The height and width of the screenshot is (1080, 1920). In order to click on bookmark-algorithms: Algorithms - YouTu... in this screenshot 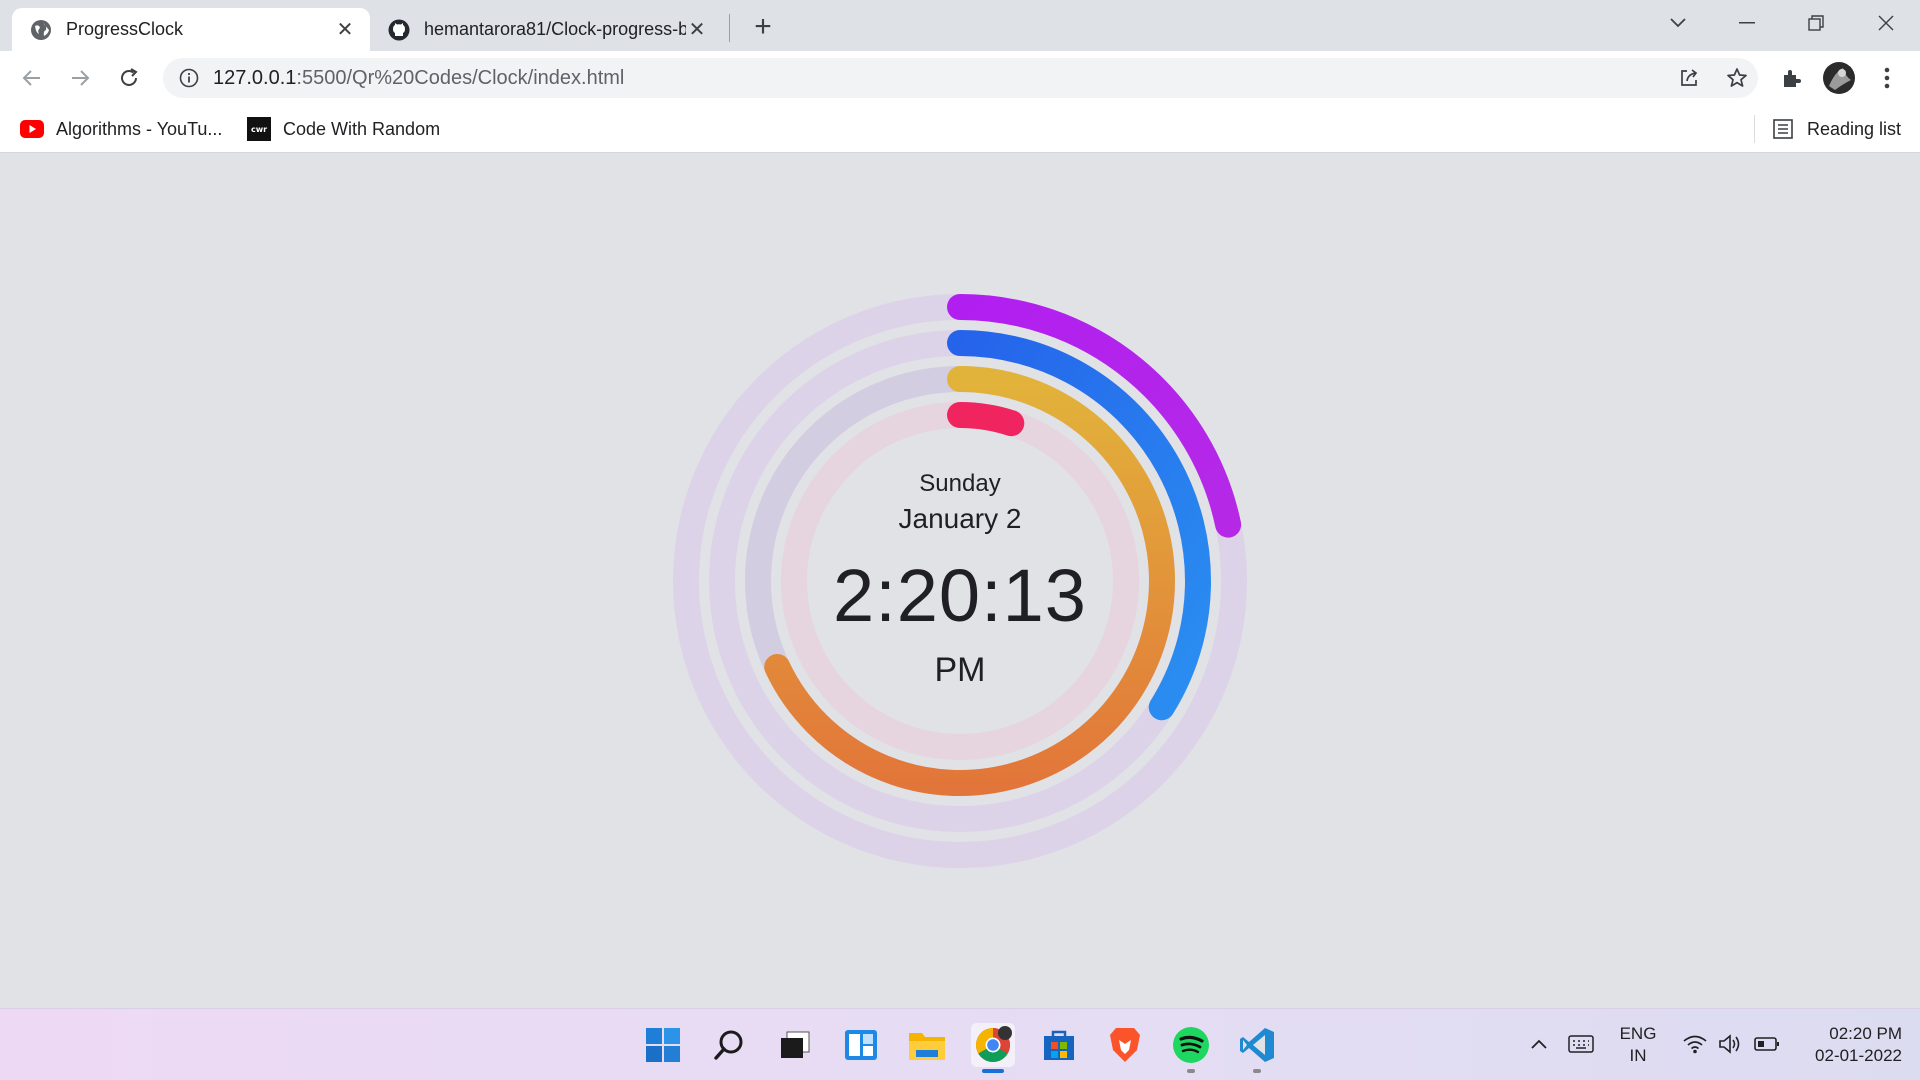, I will do `click(121, 129)`.